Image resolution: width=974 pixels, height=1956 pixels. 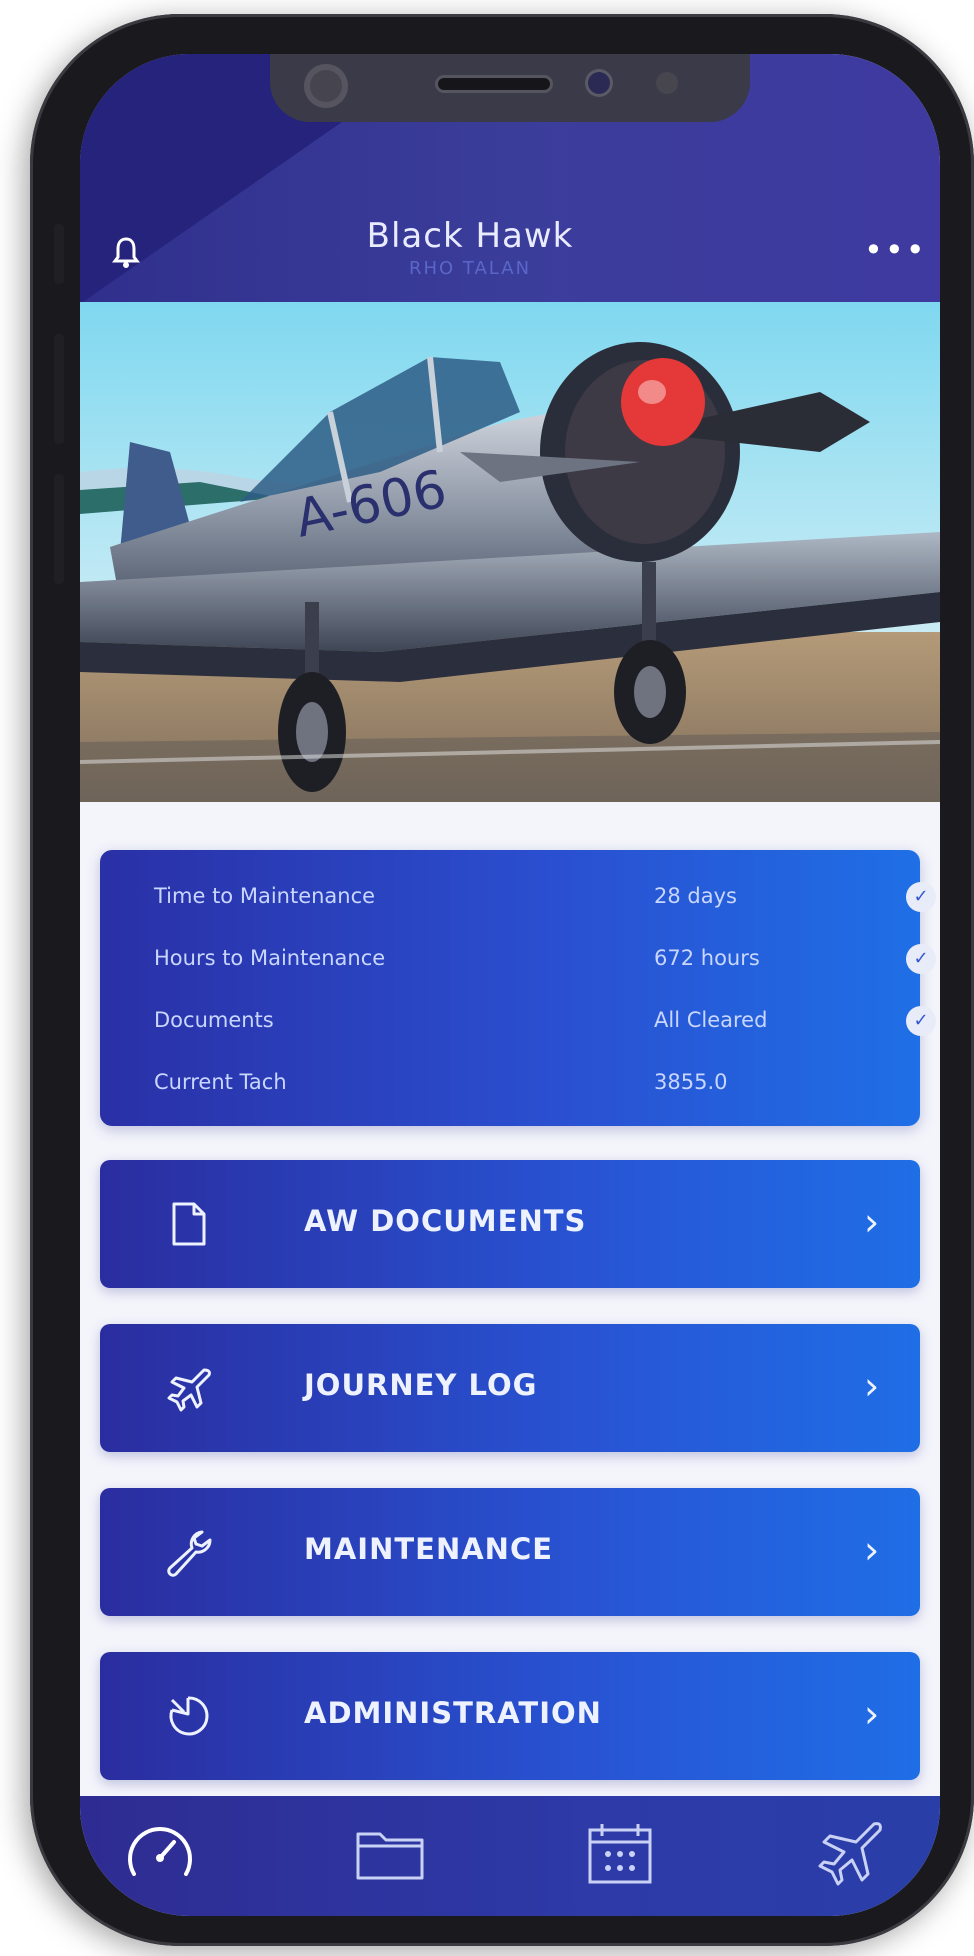 What do you see at coordinates (265, 896) in the screenshot?
I see `status-label: Time to Maintenance` at bounding box center [265, 896].